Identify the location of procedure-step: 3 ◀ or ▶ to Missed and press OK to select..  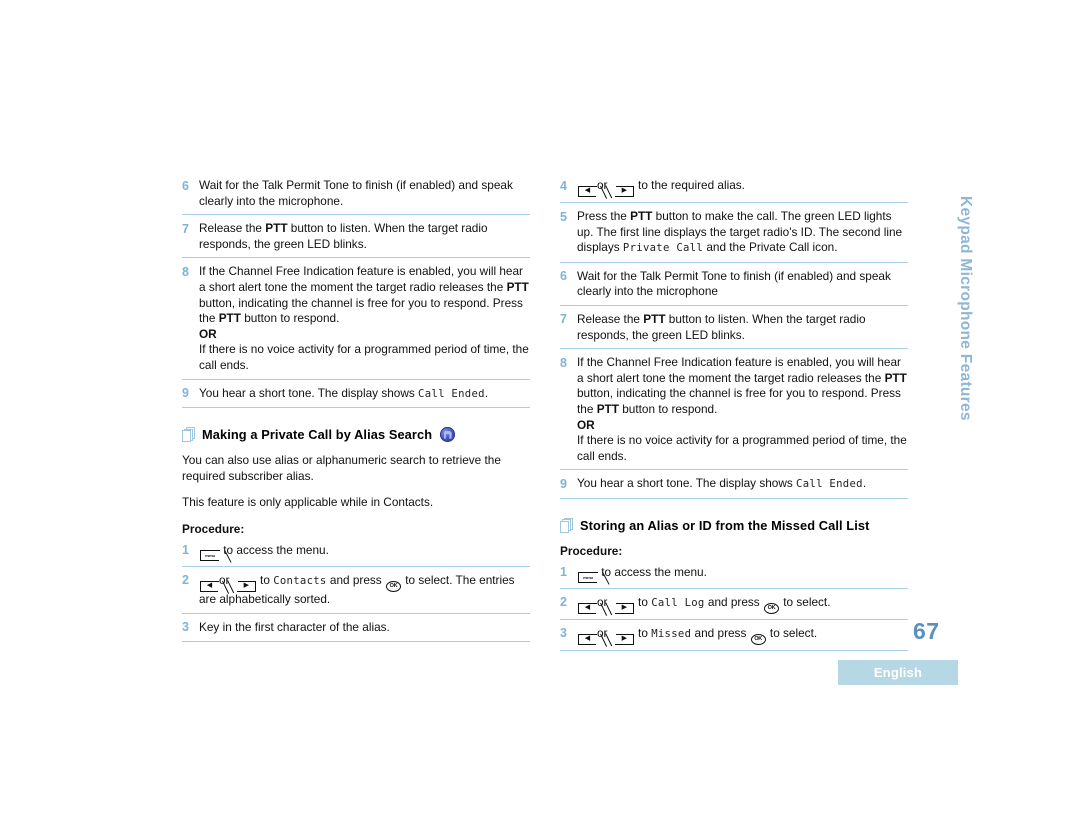
(734, 638).